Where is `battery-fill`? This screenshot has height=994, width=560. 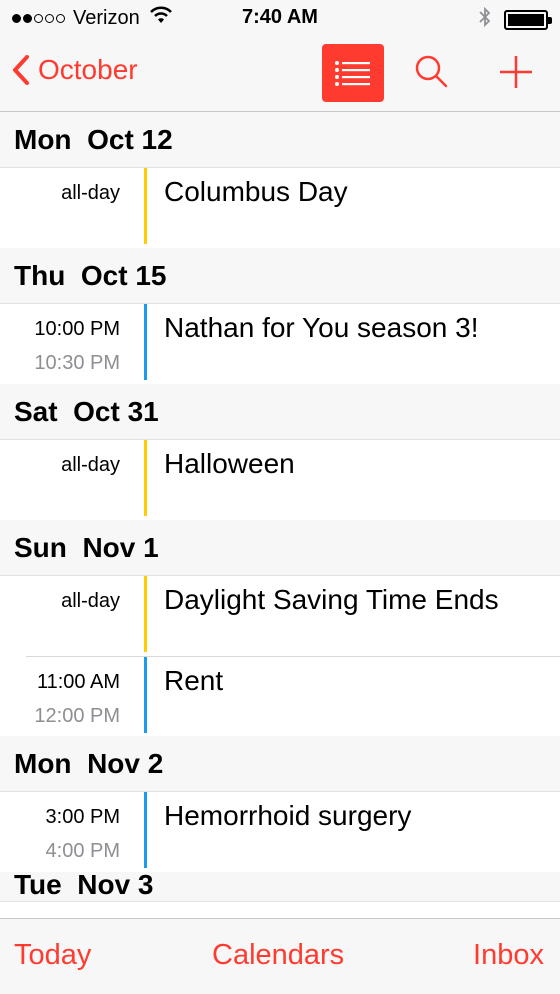 battery-fill is located at coordinates (526, 19).